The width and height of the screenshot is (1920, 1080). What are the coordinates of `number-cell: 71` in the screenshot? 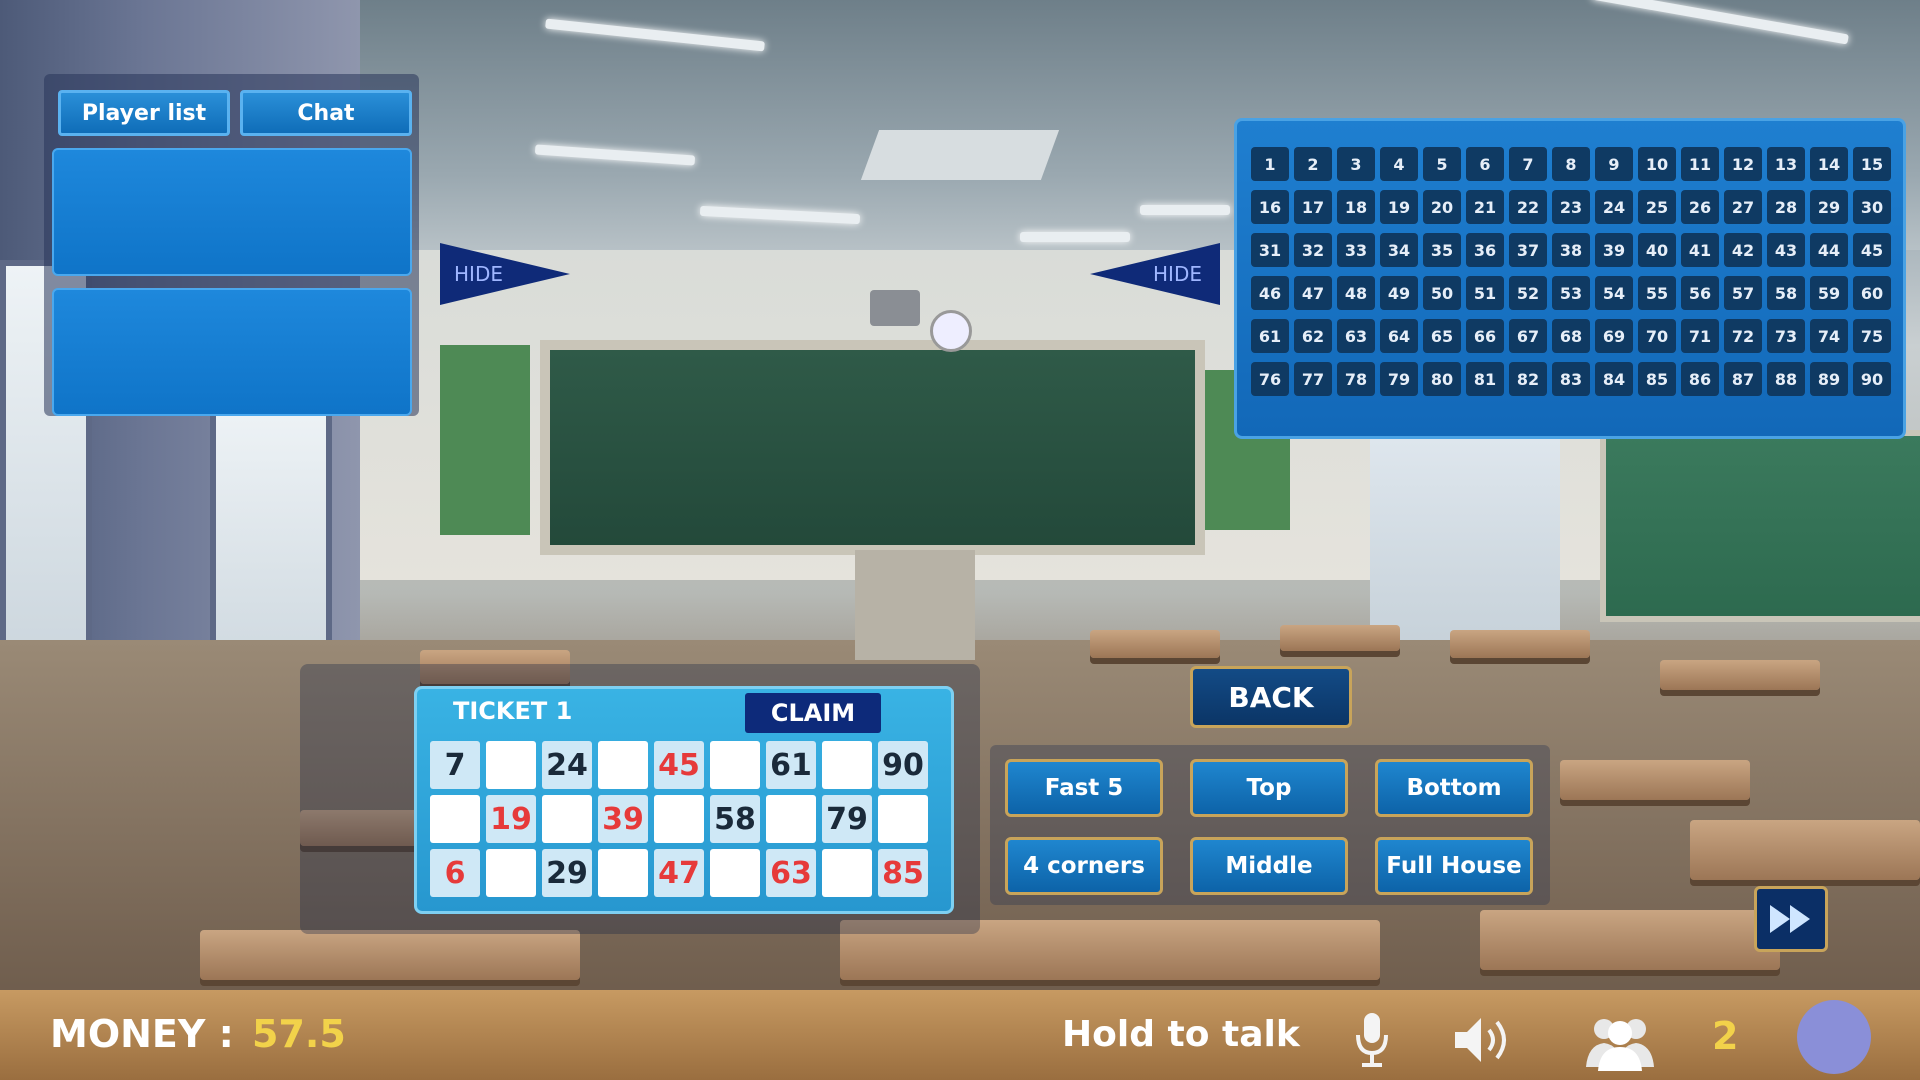 It's located at (1700, 336).